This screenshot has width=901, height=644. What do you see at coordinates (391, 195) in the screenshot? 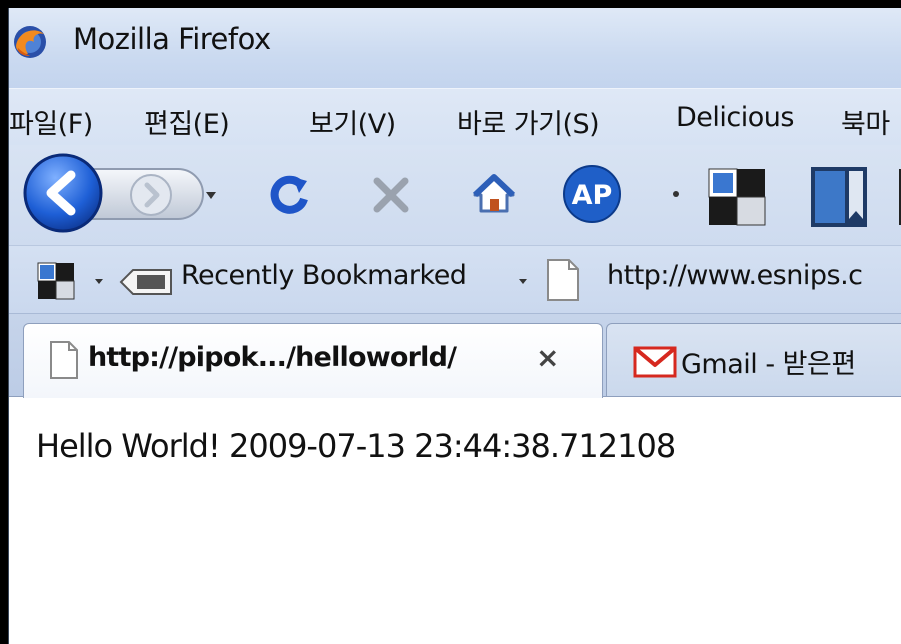
I see `stop-icon` at bounding box center [391, 195].